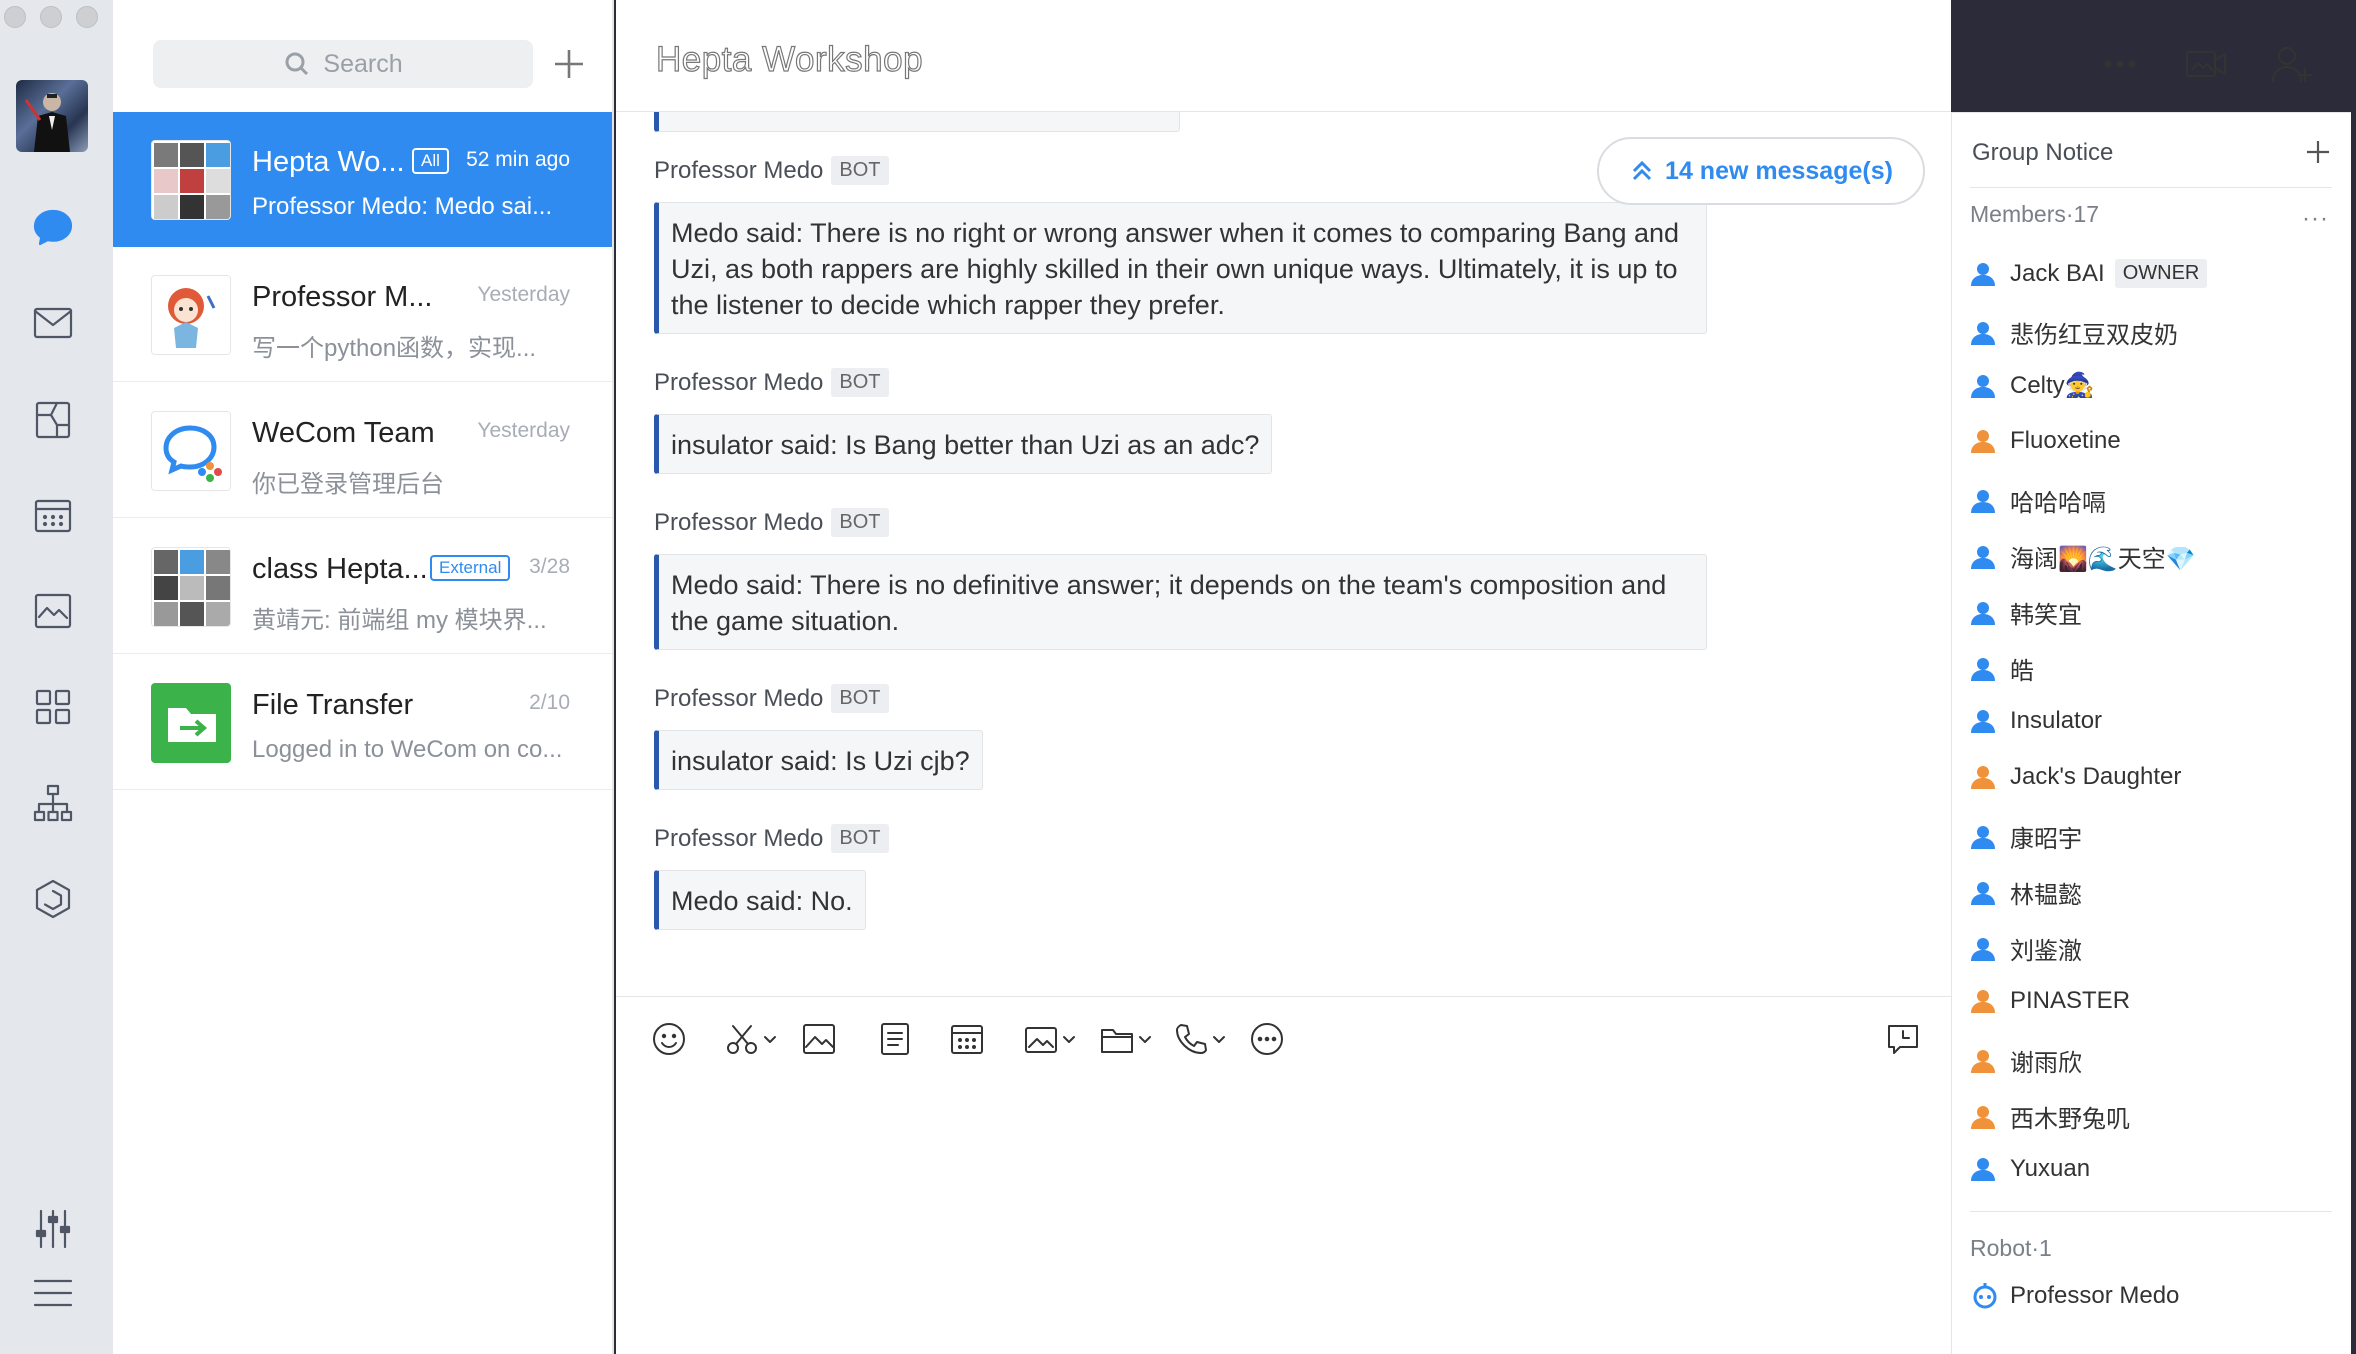 Image resolution: width=2356 pixels, height=1354 pixels. Describe the element at coordinates (1199, 1039) in the screenshot. I see `call-icon` at that location.